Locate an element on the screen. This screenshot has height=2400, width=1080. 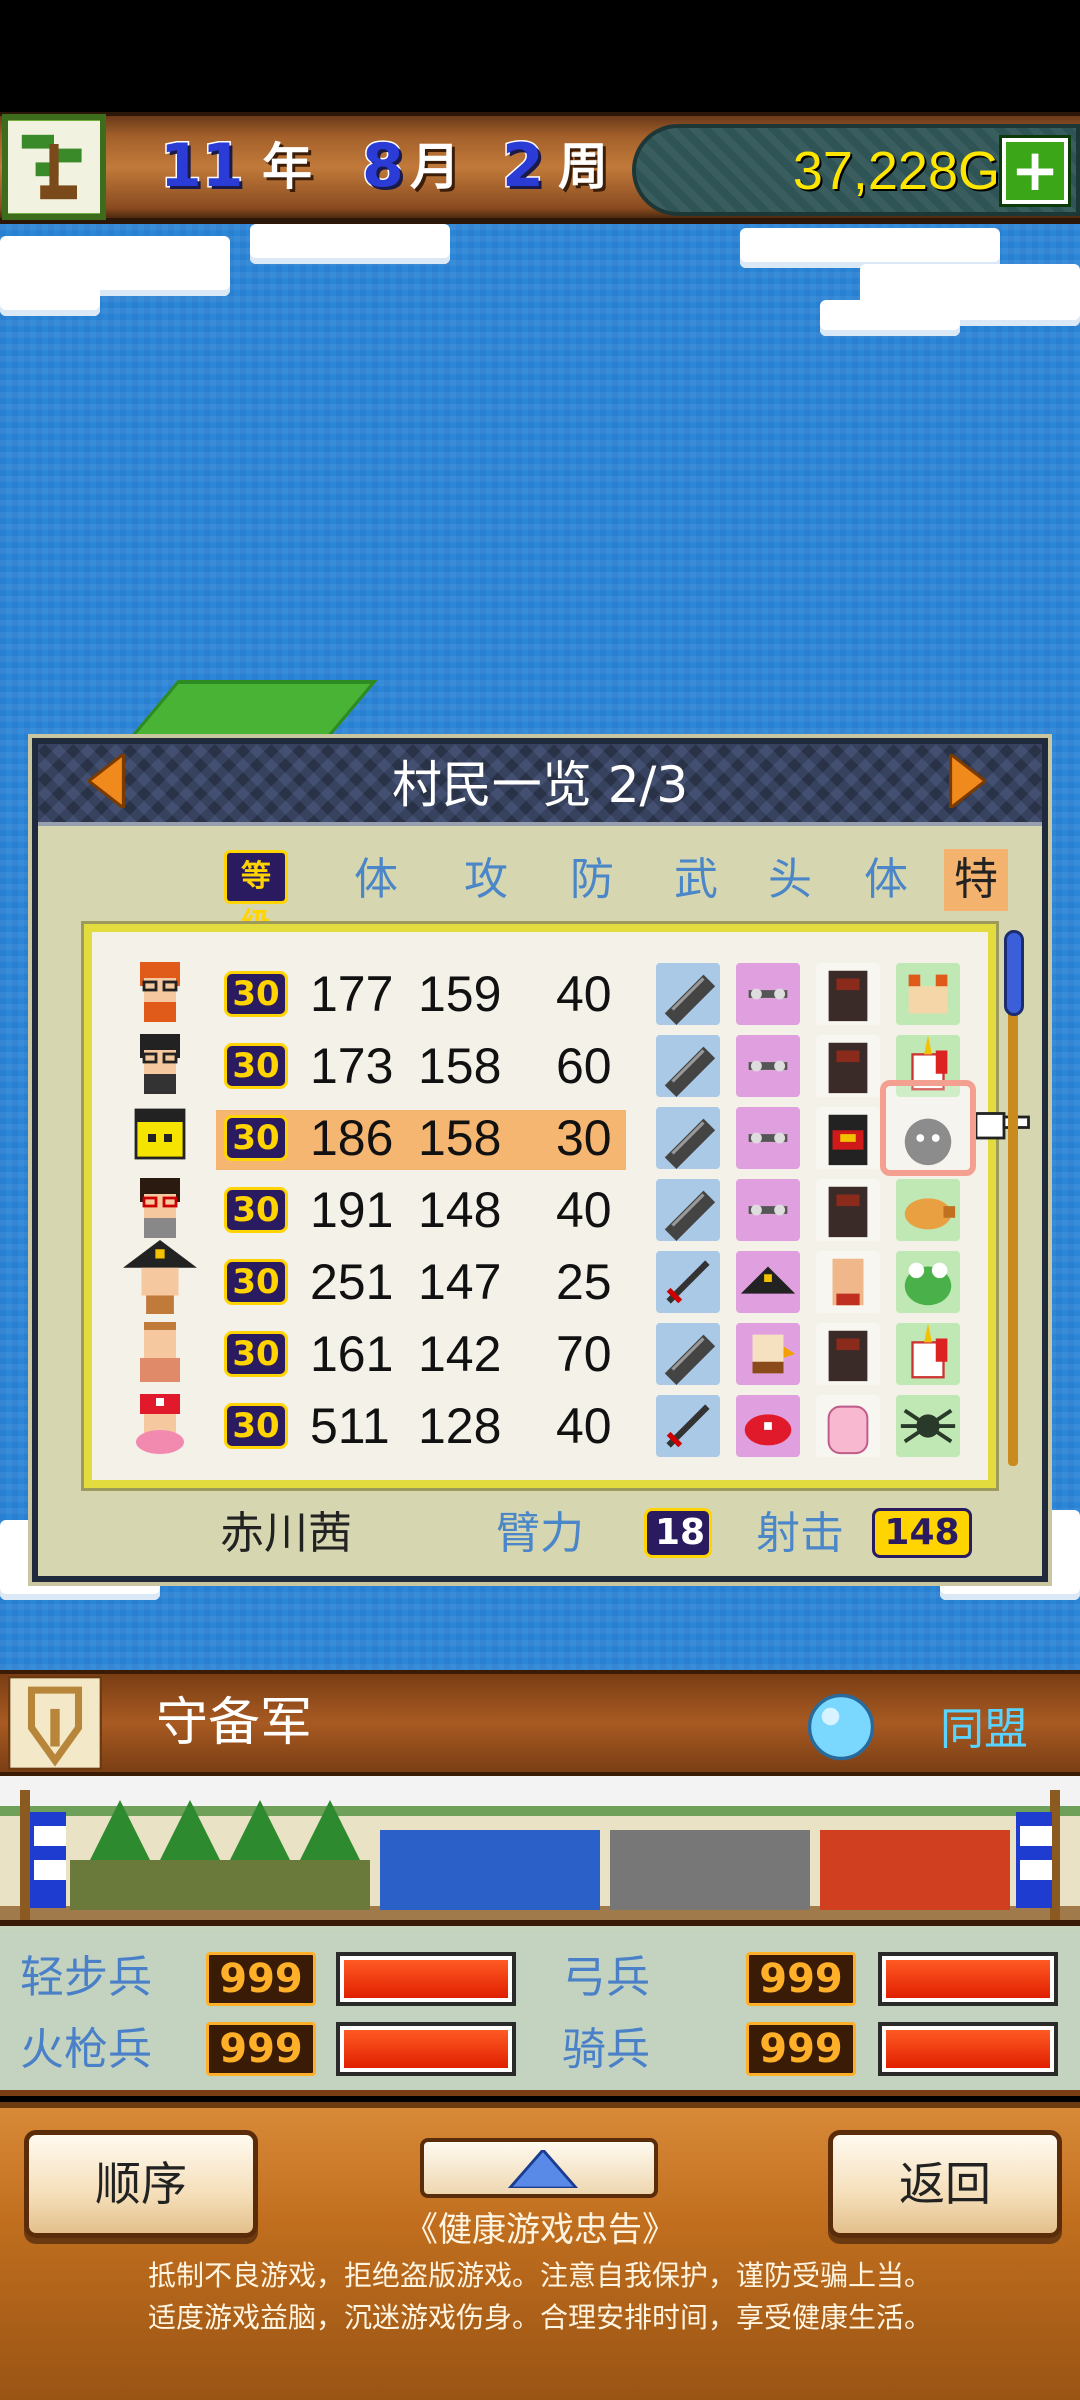
troop-label-musketeer: 火枪兵 is located at coordinates (86, 2049).